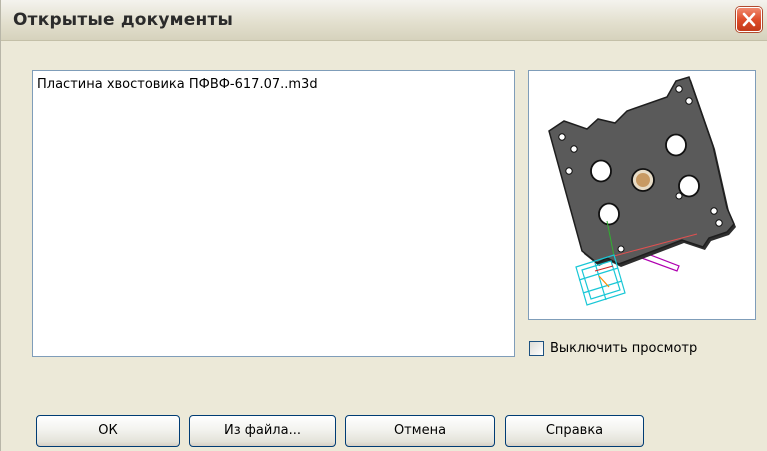 The height and width of the screenshot is (451, 767). Describe the element at coordinates (642, 191) in the screenshot. I see `part-preview-image` at that location.